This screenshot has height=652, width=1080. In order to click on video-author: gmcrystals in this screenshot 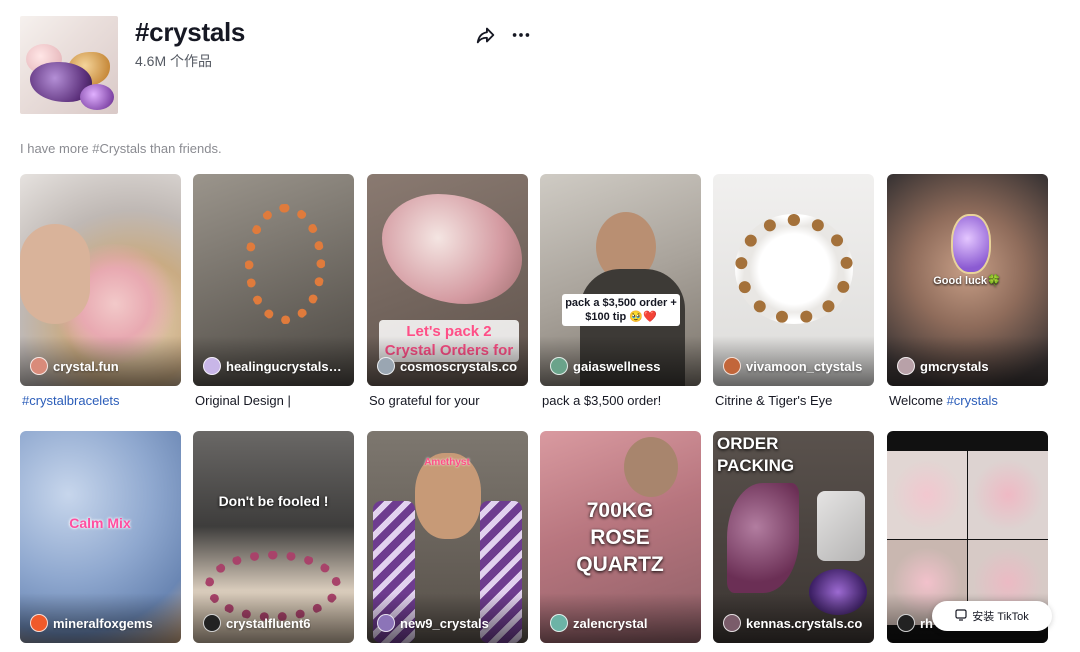, I will do `click(968, 366)`.